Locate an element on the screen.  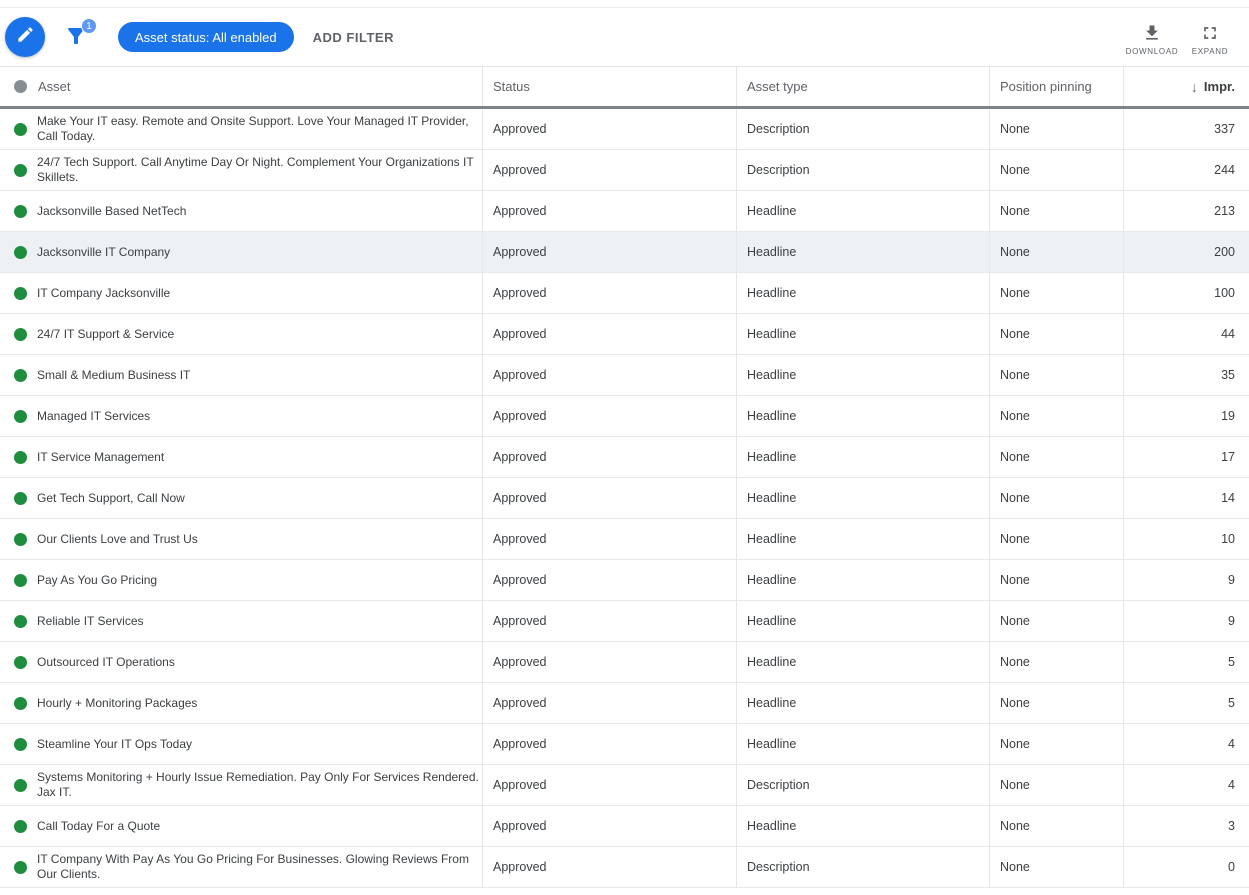
asset-text: 24/7 IT Support & Service is located at coordinates (106, 333).